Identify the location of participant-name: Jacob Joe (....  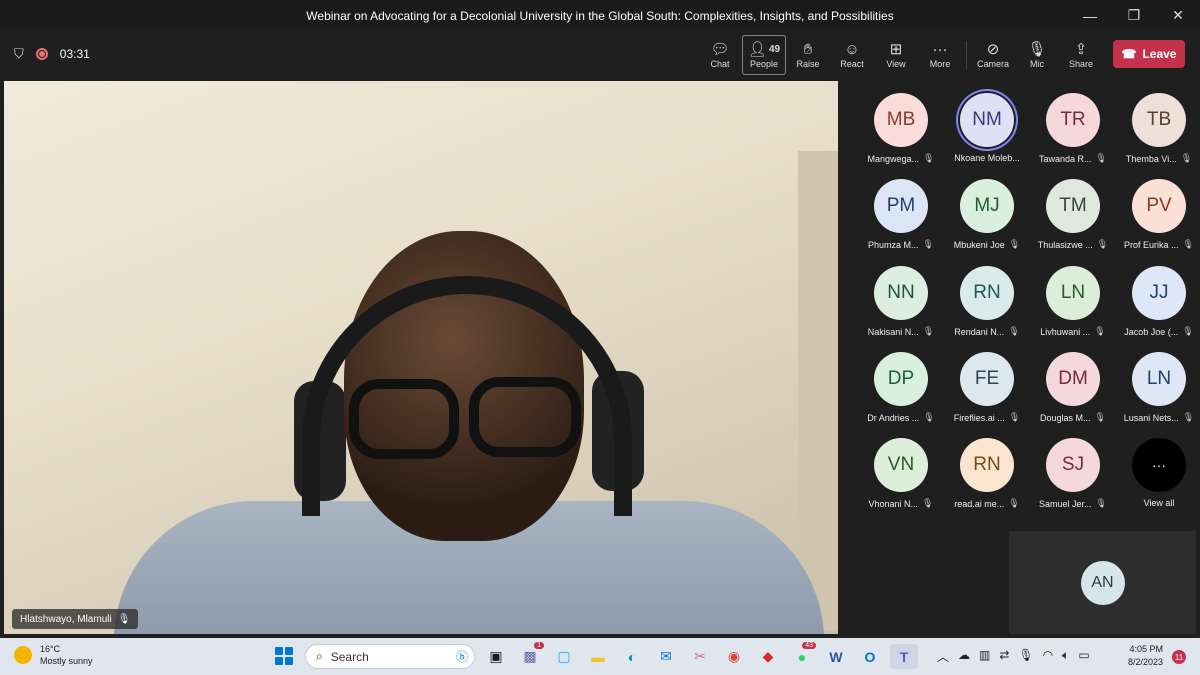
(1151, 331).